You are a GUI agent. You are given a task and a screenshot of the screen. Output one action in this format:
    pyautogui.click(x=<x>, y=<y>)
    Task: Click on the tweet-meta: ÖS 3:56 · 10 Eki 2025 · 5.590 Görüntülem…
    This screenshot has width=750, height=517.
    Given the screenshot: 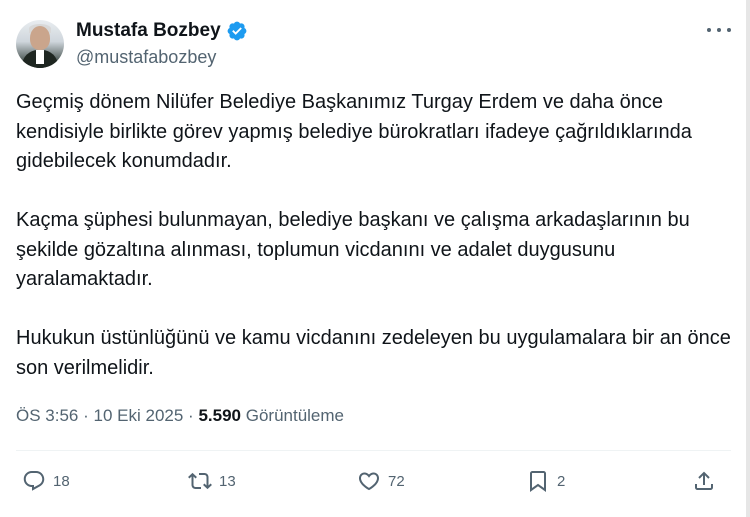 What is the action you would take?
    pyautogui.click(x=180, y=416)
    